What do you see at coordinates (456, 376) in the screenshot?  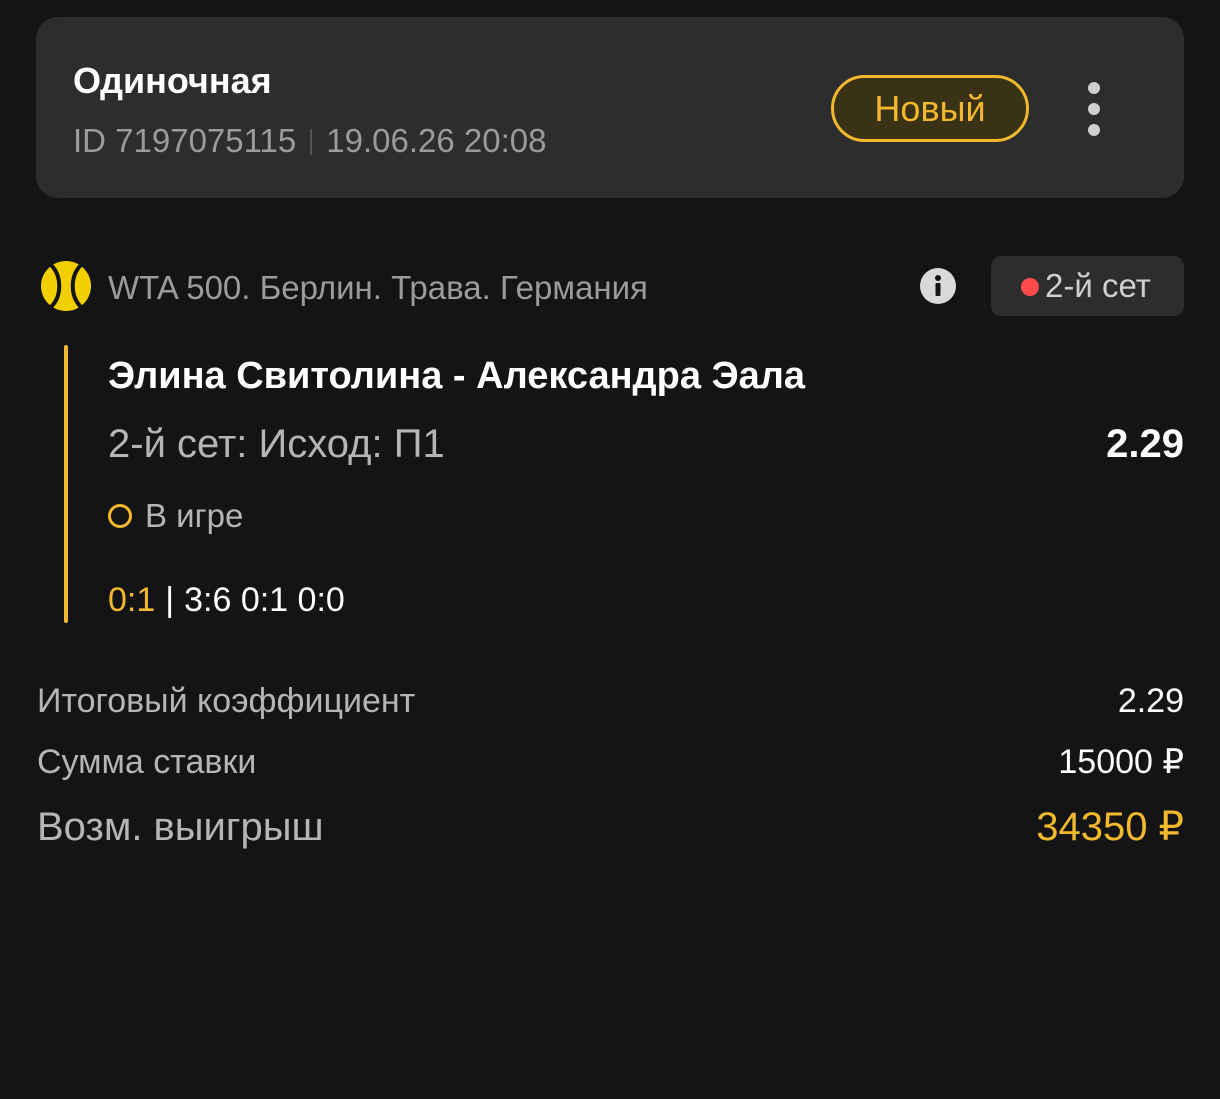 I see `match-name: Элина Свитолина - Александра Эала` at bounding box center [456, 376].